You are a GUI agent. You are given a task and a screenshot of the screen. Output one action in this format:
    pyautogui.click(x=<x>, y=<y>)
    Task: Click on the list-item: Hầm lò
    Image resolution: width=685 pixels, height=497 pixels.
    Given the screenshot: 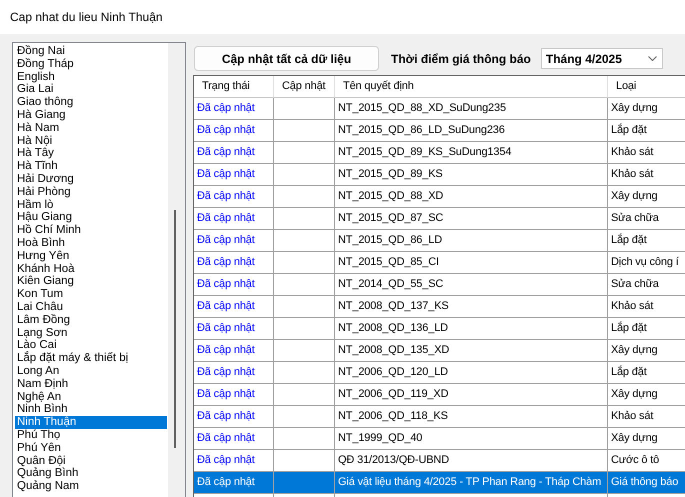 What is the action you would take?
    pyautogui.click(x=91, y=205)
    